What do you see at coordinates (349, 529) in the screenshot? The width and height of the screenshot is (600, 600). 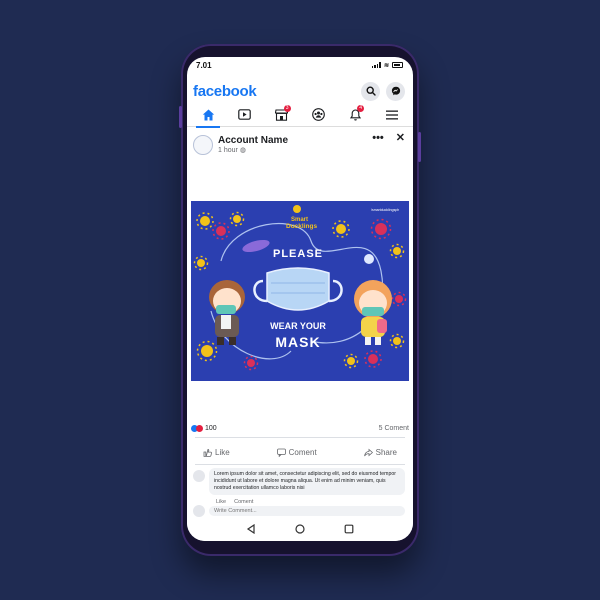 I see `recent-apps-icon` at bounding box center [349, 529].